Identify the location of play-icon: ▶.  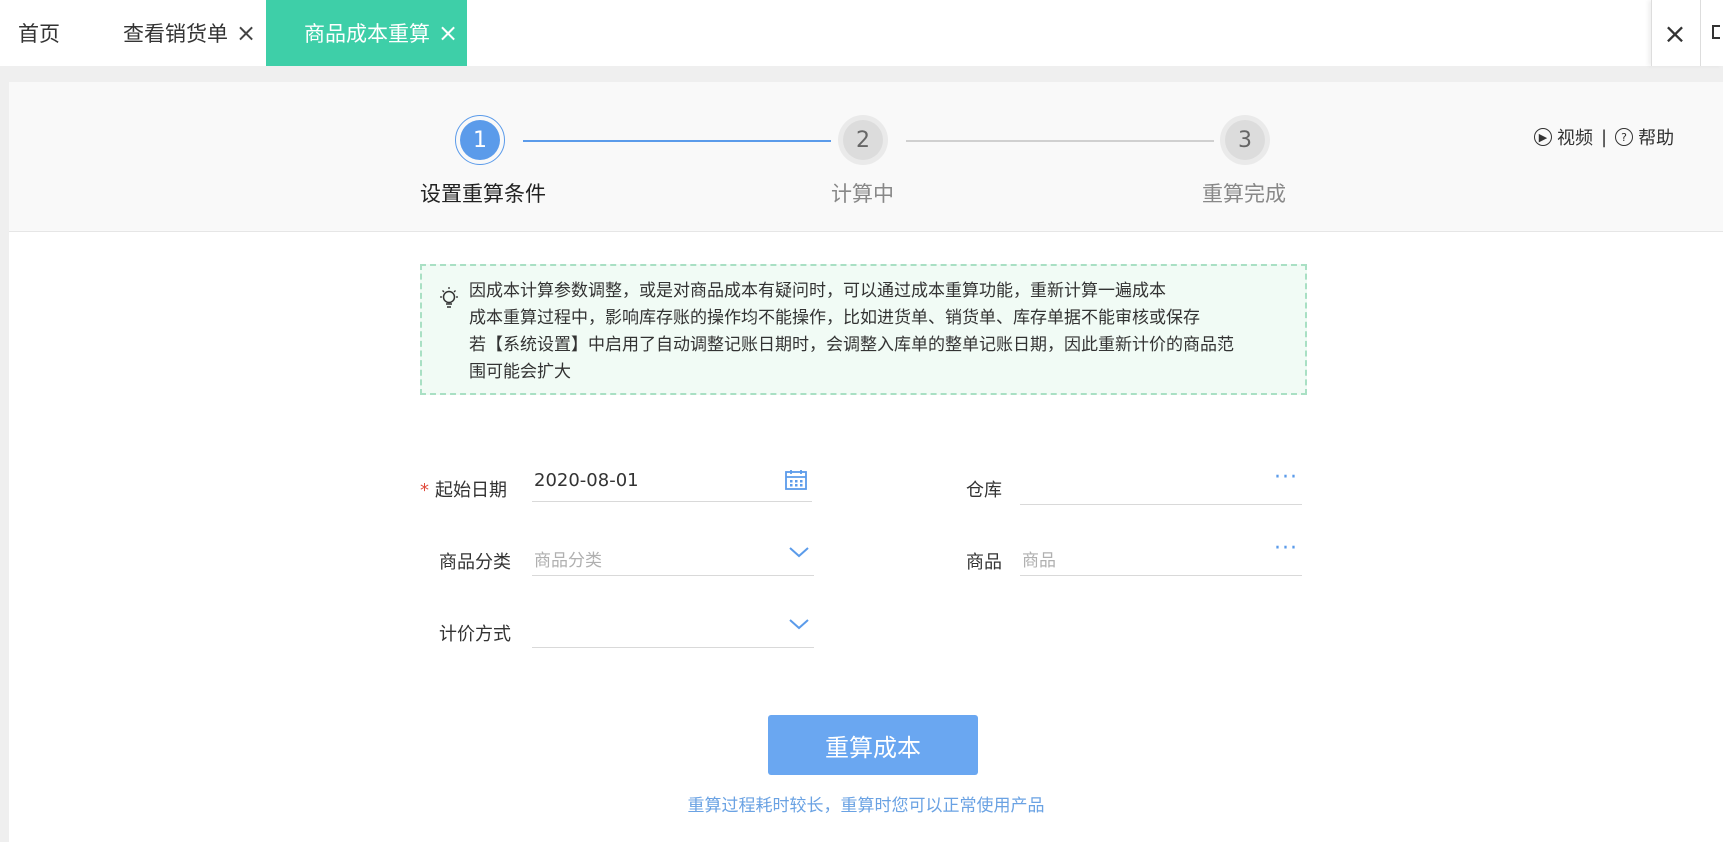
(1543, 137).